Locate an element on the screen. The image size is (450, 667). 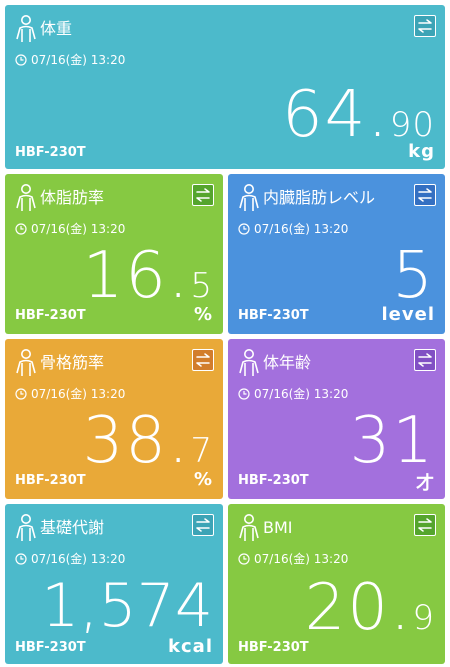
tile-body-fat: 体脂肪率 07/16(金) 13:20 16.5 % HBF-230T is located at coordinates (114, 254).